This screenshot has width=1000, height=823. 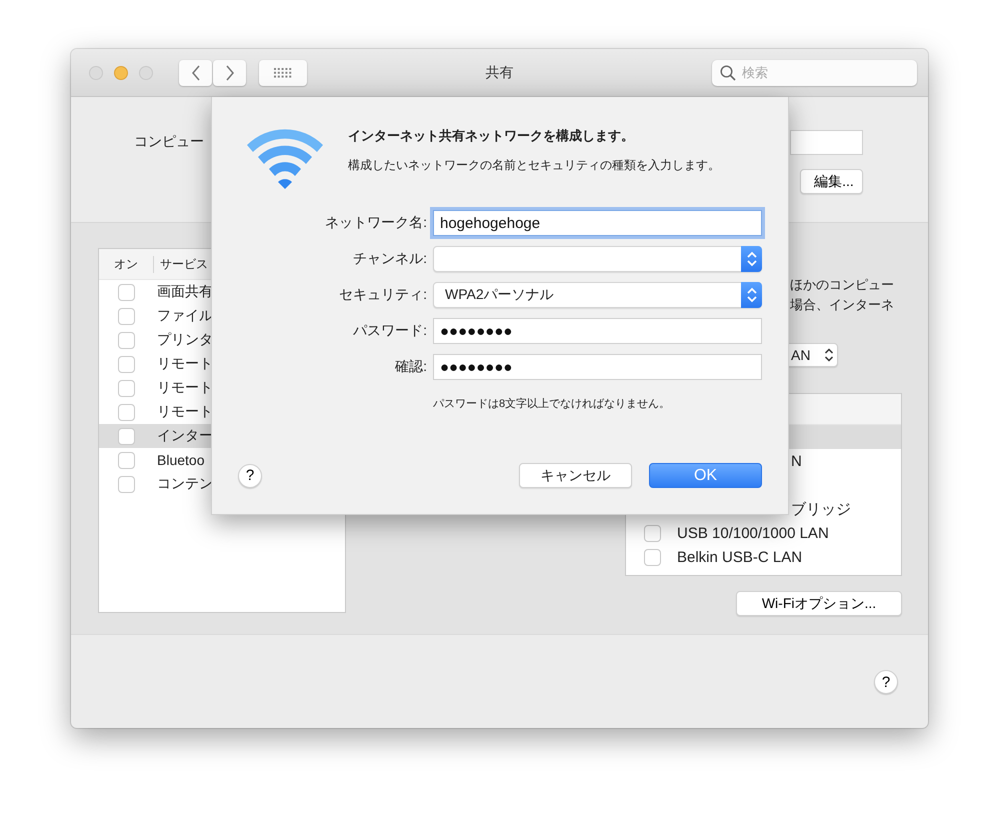 I want to click on field-label: チャンネル:, so click(x=389, y=259).